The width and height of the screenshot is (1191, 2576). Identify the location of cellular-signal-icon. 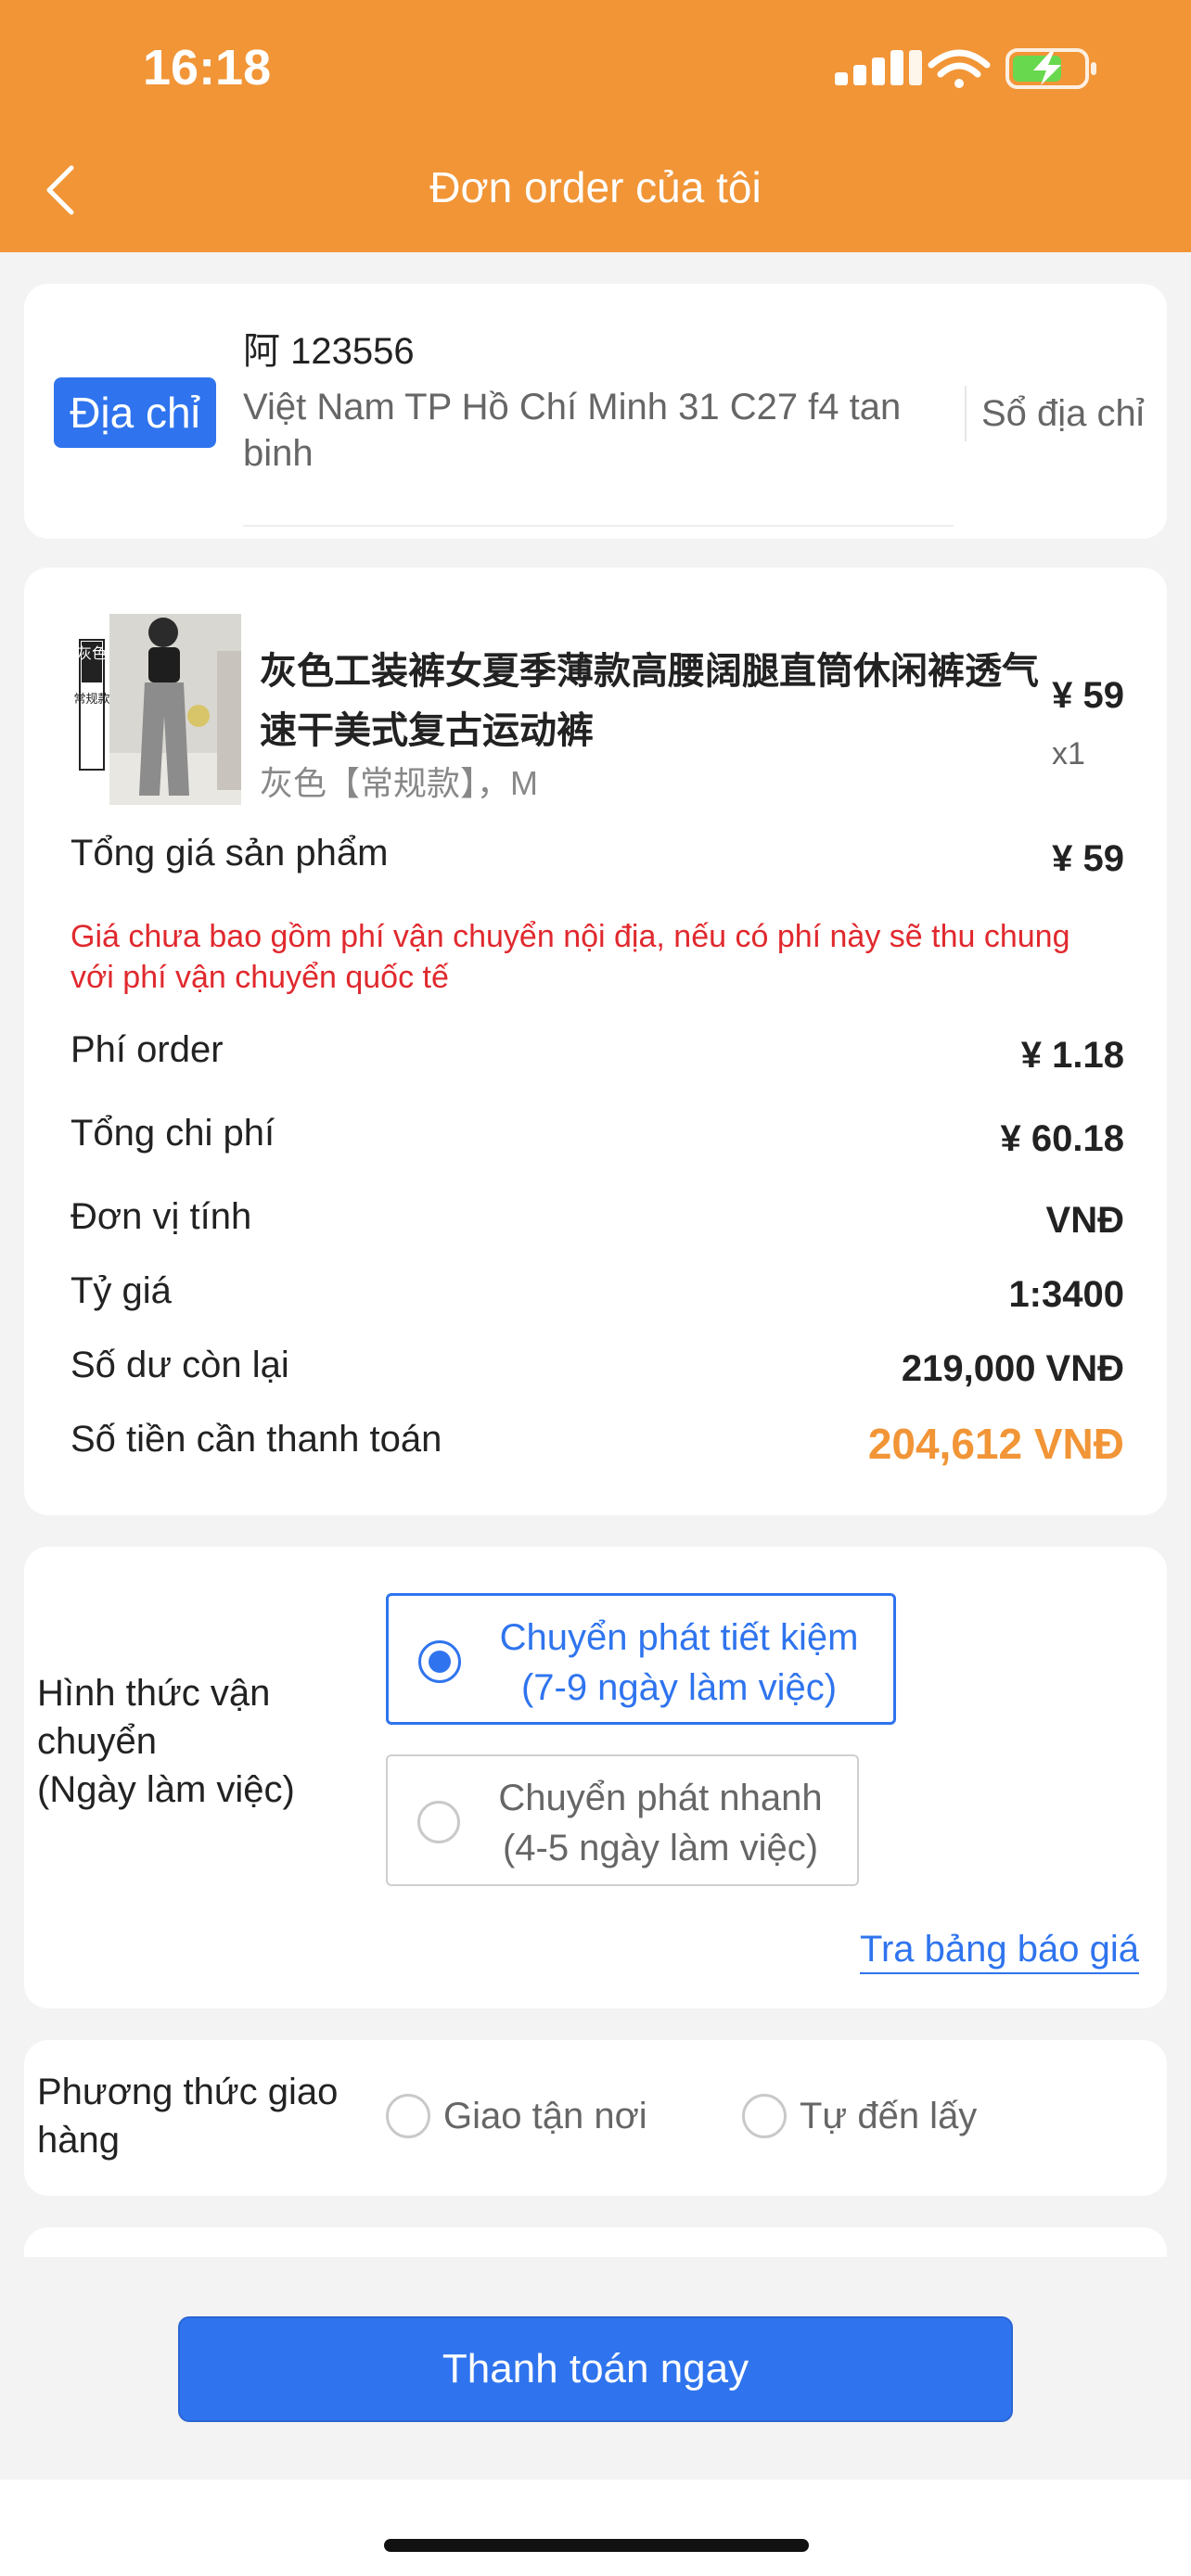
(879, 67).